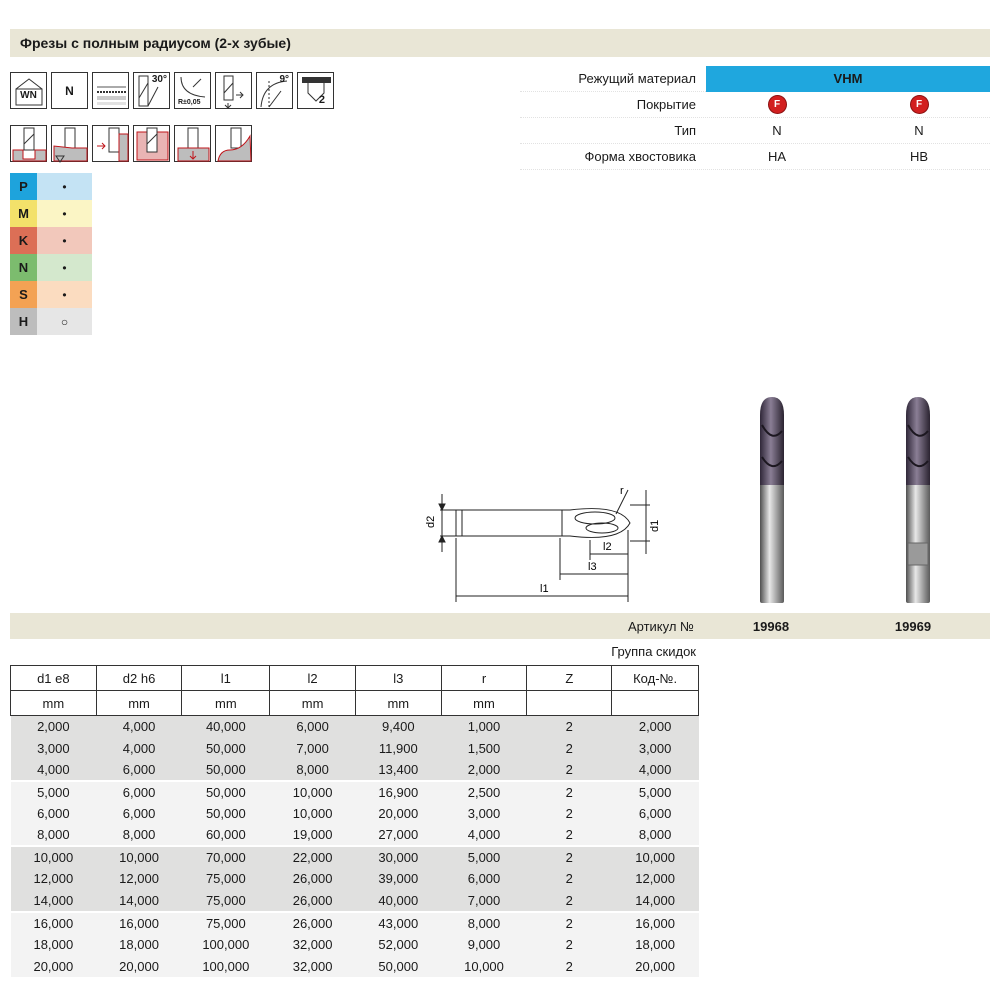  I want to click on material-groups-table: P • M • K • N • S • H ○, so click(51, 254).